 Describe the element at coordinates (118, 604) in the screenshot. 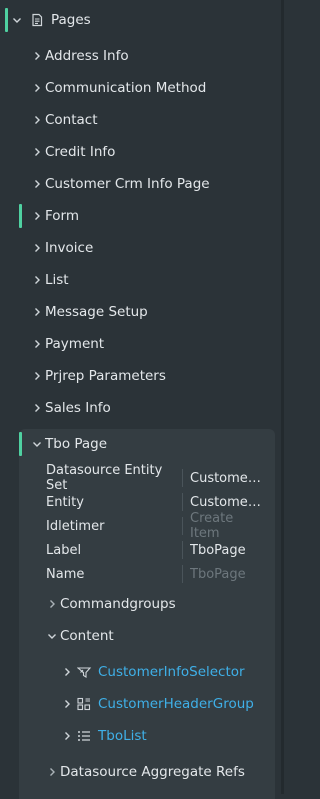

I see `tree-node-label: Commandgroups` at that location.